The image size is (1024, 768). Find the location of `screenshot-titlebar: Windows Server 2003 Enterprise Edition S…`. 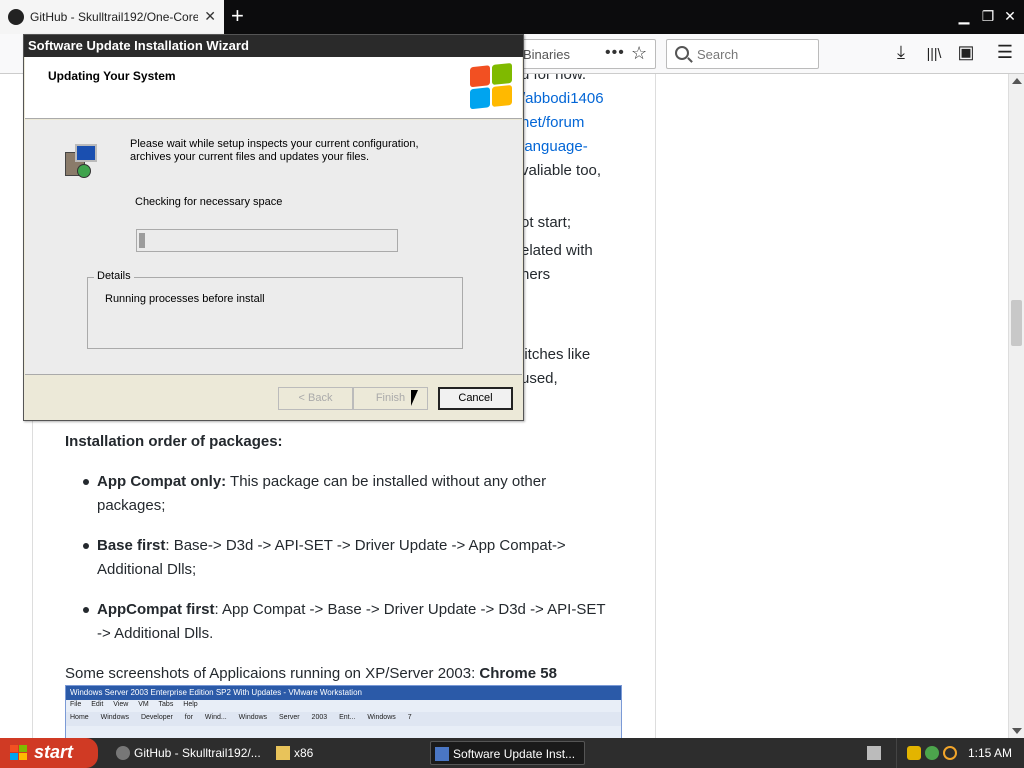

screenshot-titlebar: Windows Server 2003 Enterprise Edition S… is located at coordinates (343, 693).